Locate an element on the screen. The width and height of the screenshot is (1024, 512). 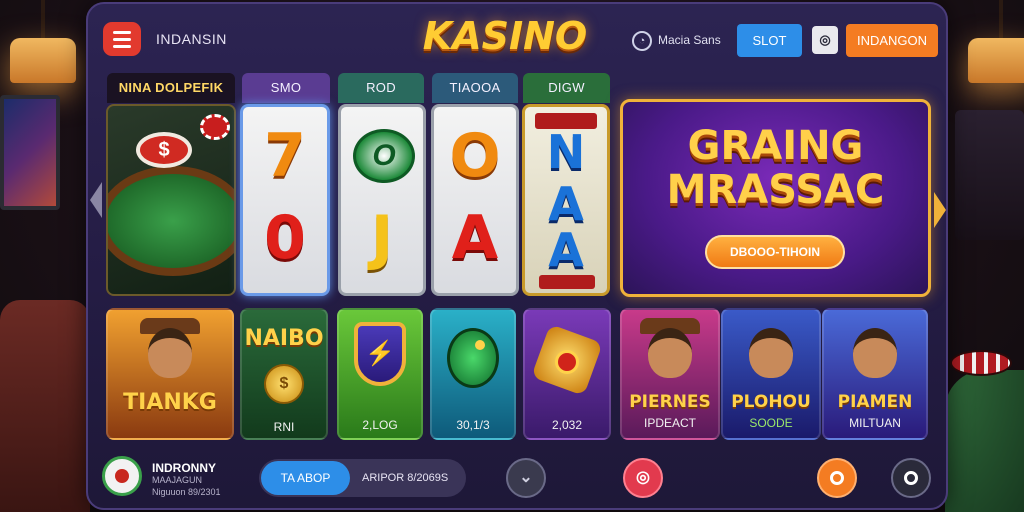
game-tile-naibo: NAIBO $ RNI is located at coordinates (284, 374).